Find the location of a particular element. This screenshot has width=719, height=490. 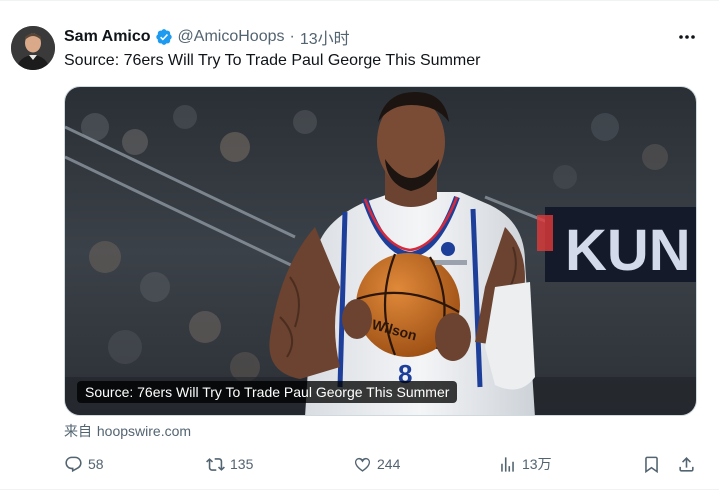

repost-count: 135 is located at coordinates (242, 464).